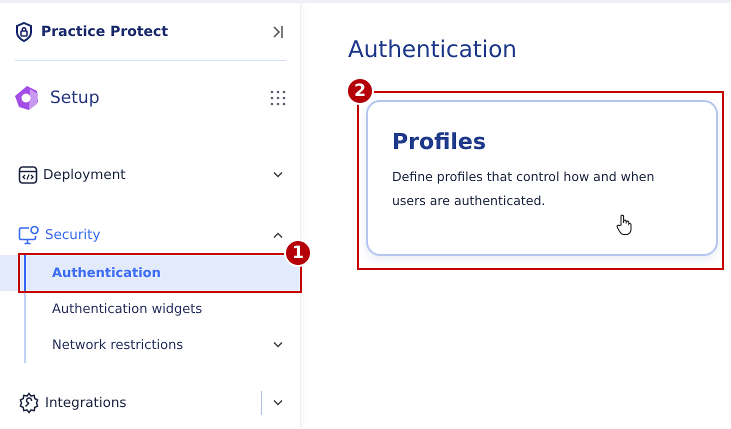  Describe the element at coordinates (278, 235) in the screenshot. I see `chevron-up-icon` at that location.